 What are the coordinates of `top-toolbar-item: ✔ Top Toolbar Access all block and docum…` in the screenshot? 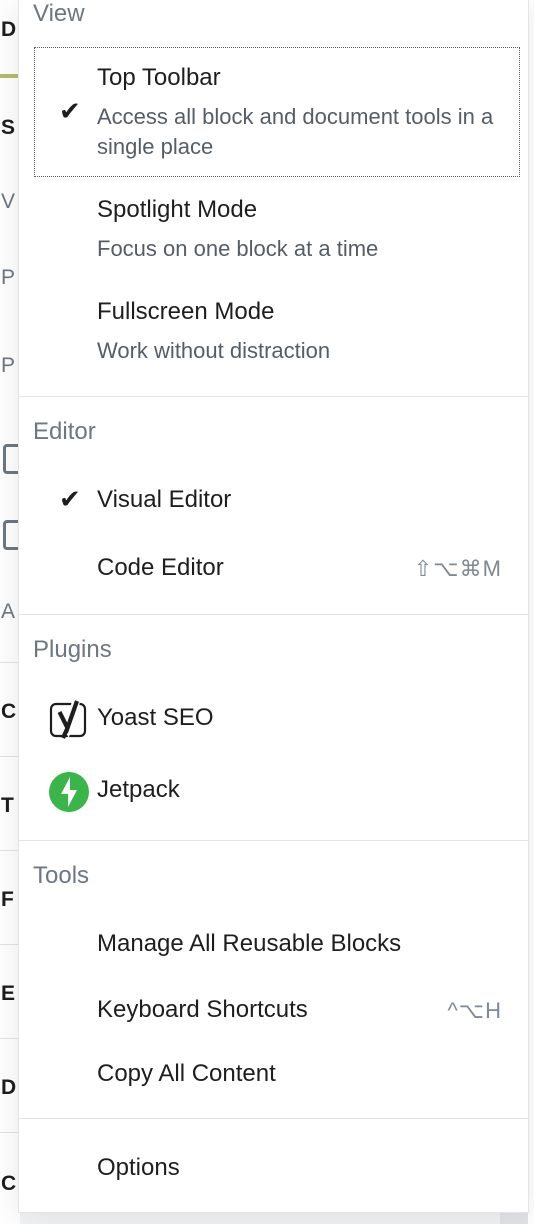 It's located at (277, 112).